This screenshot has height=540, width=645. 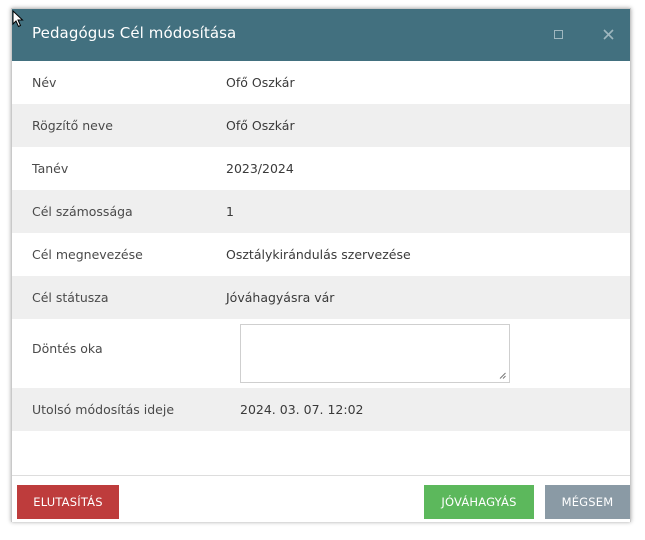 I want to click on field-label: Cél megnevezése, so click(x=87, y=254).